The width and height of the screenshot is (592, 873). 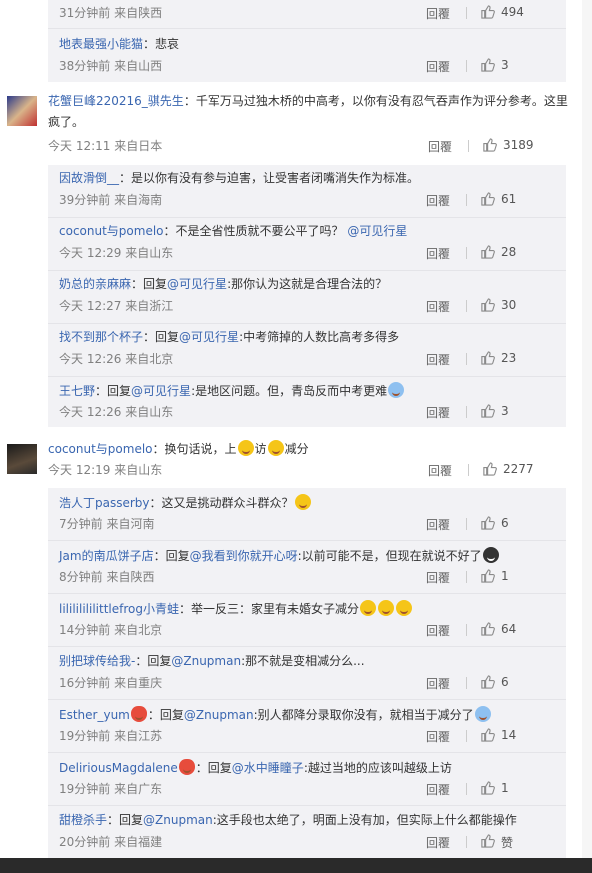 What do you see at coordinates (587, 429) in the screenshot?
I see `scroll-gutter` at bounding box center [587, 429].